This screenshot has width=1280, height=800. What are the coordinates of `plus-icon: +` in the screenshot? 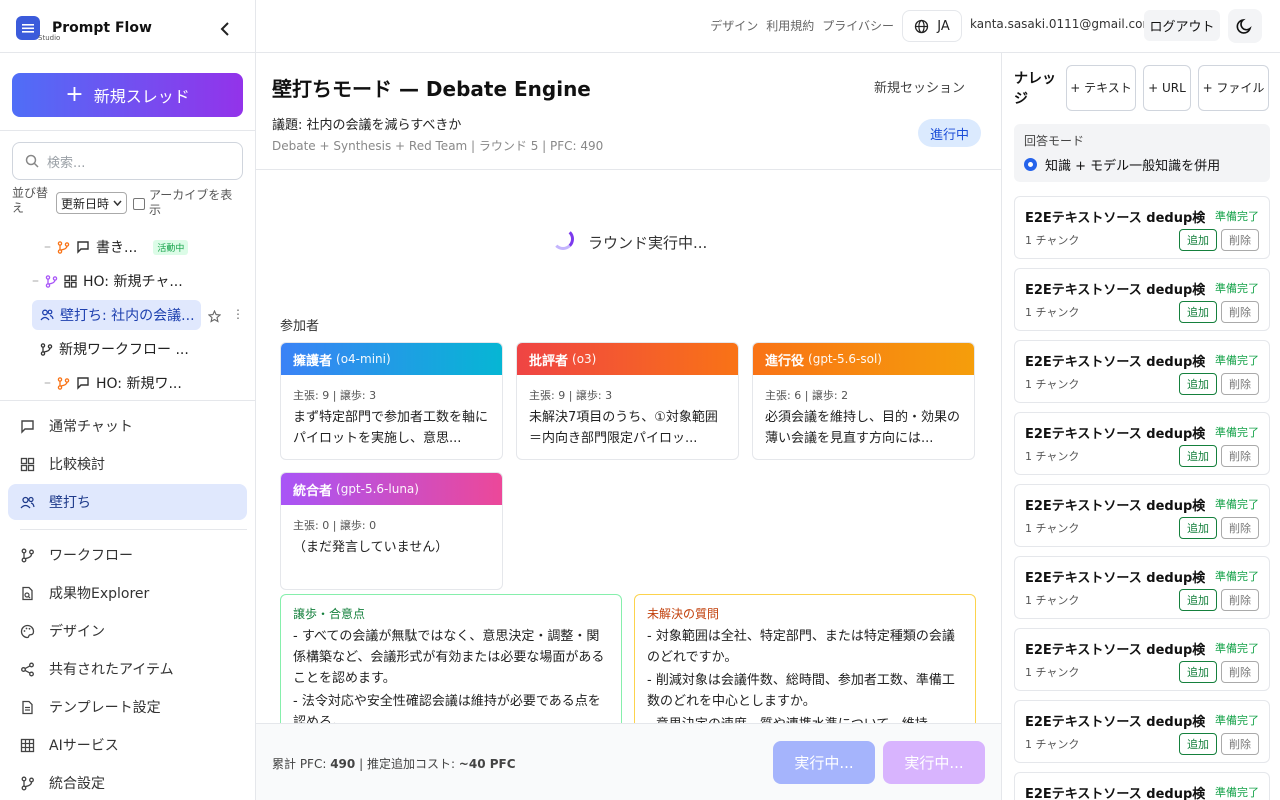 It's located at (74, 94).